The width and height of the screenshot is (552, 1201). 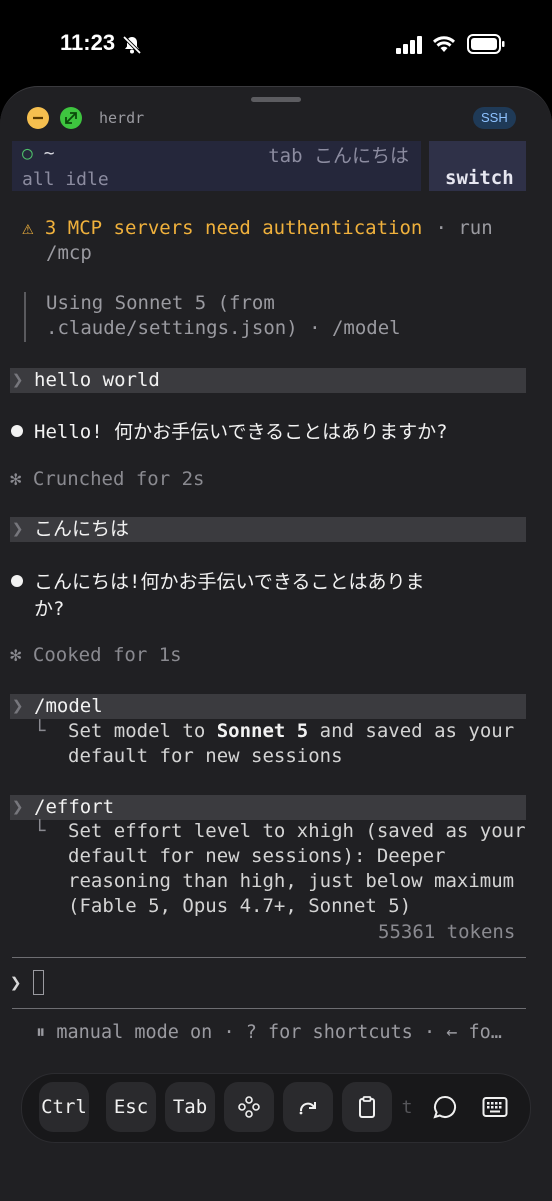 I want to click on wifi-icon, so click(x=444, y=44).